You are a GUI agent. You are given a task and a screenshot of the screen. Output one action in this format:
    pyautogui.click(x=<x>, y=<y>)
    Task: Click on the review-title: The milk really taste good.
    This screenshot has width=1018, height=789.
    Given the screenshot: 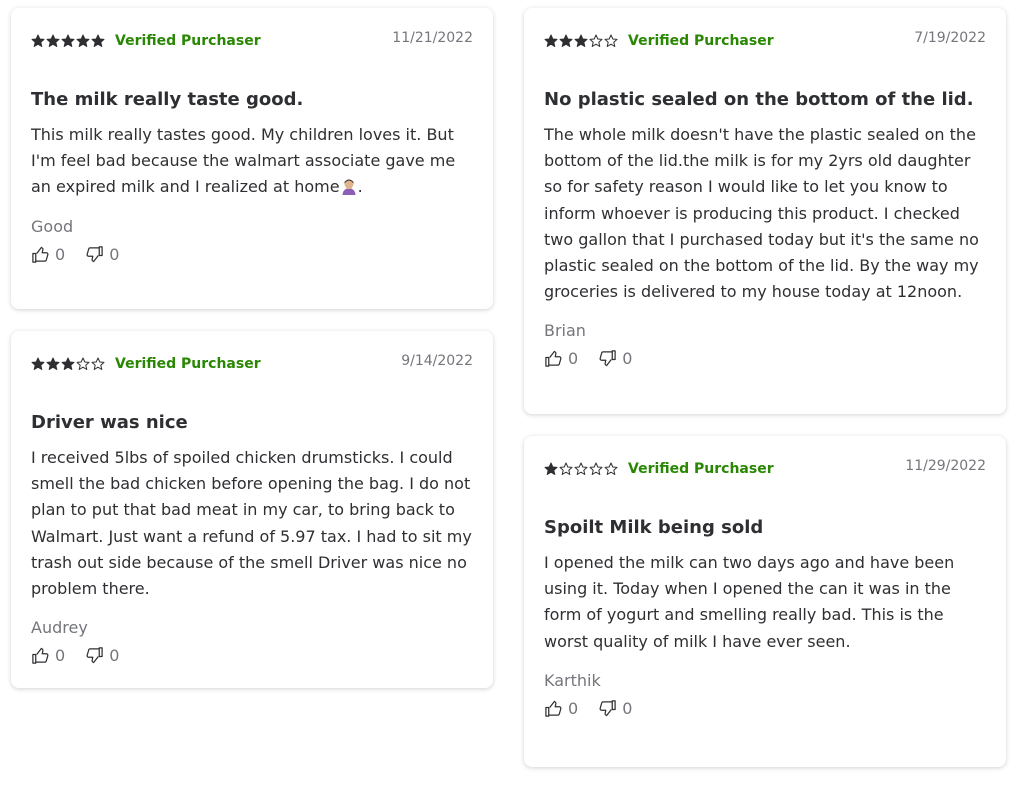 What is the action you would take?
    pyautogui.click(x=167, y=99)
    